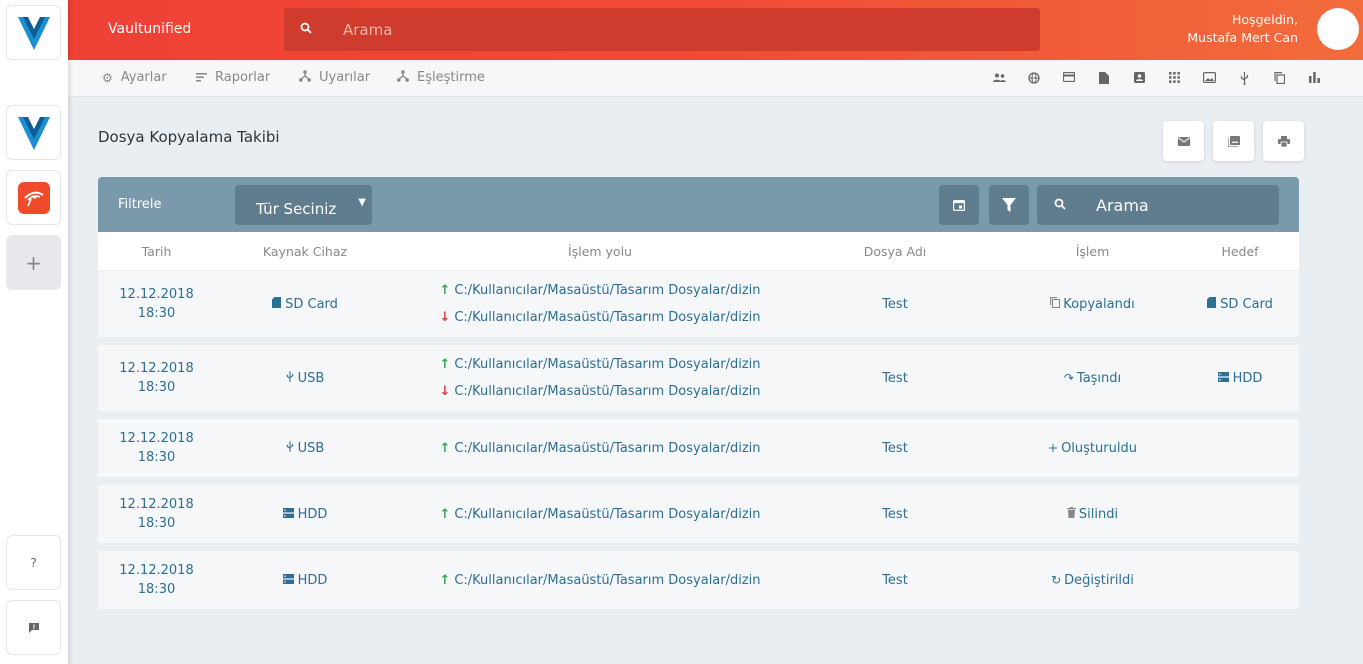 This screenshot has height=664, width=1363. What do you see at coordinates (1183, 141) in the screenshot?
I see `mail-button` at bounding box center [1183, 141].